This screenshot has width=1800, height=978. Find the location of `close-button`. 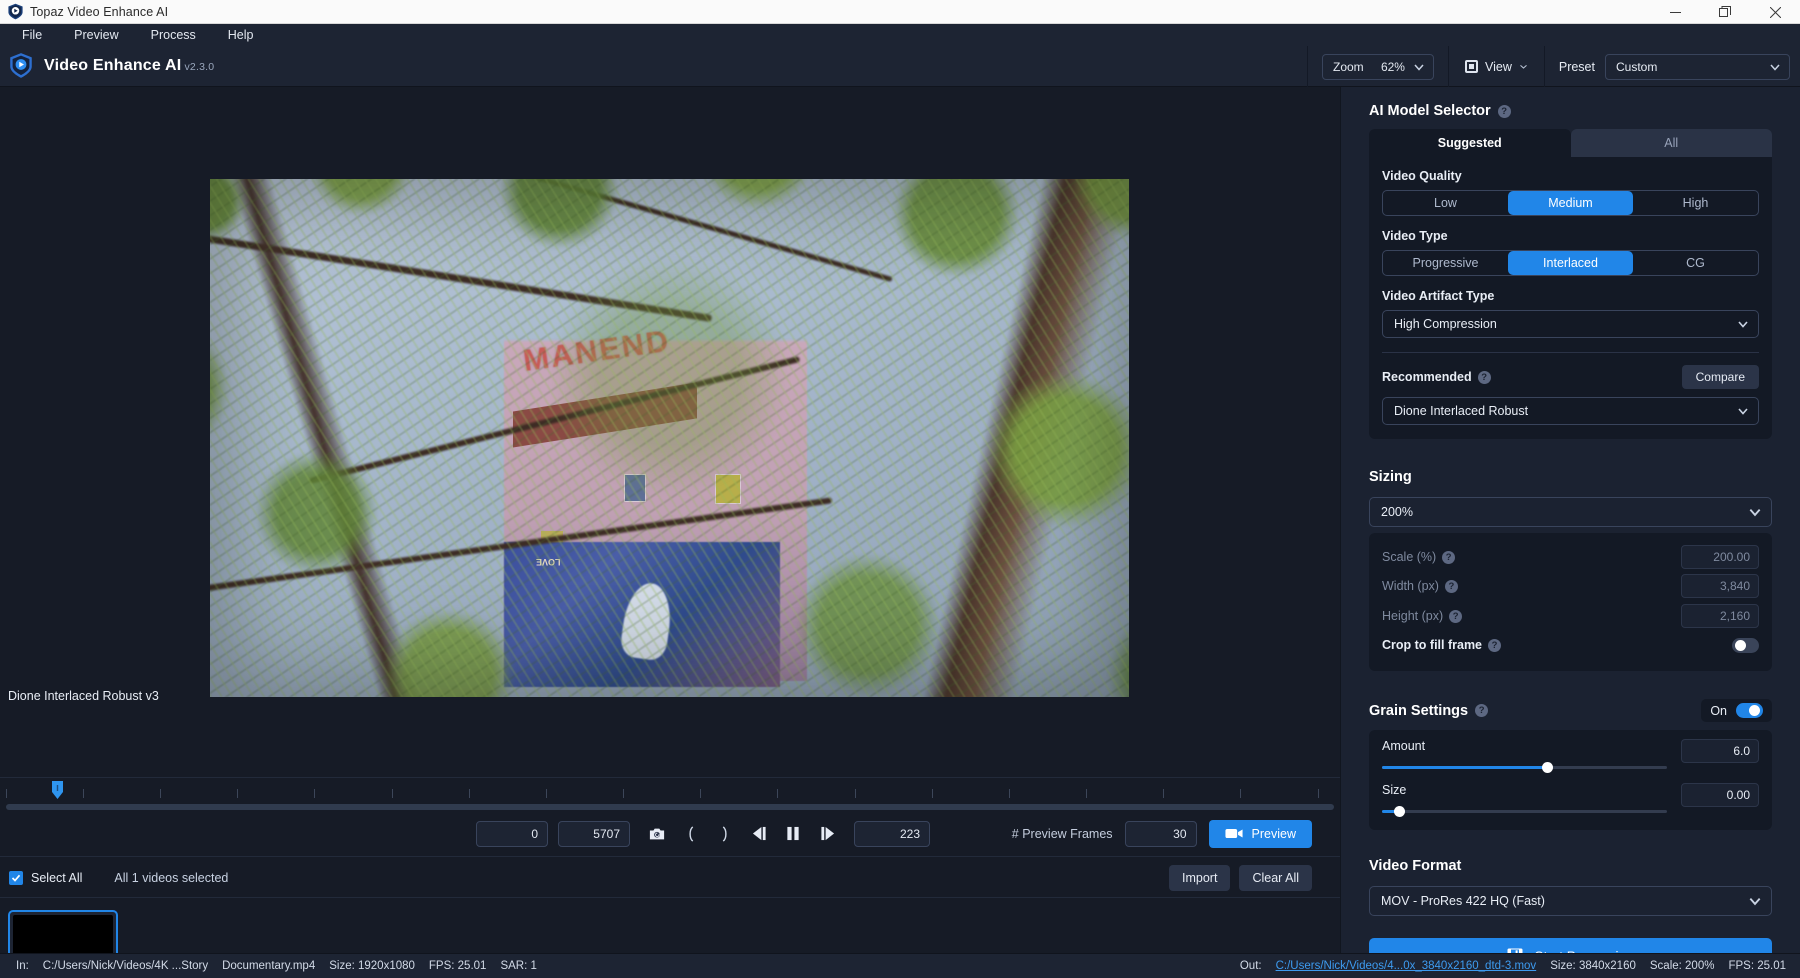

close-button is located at coordinates (1775, 12).